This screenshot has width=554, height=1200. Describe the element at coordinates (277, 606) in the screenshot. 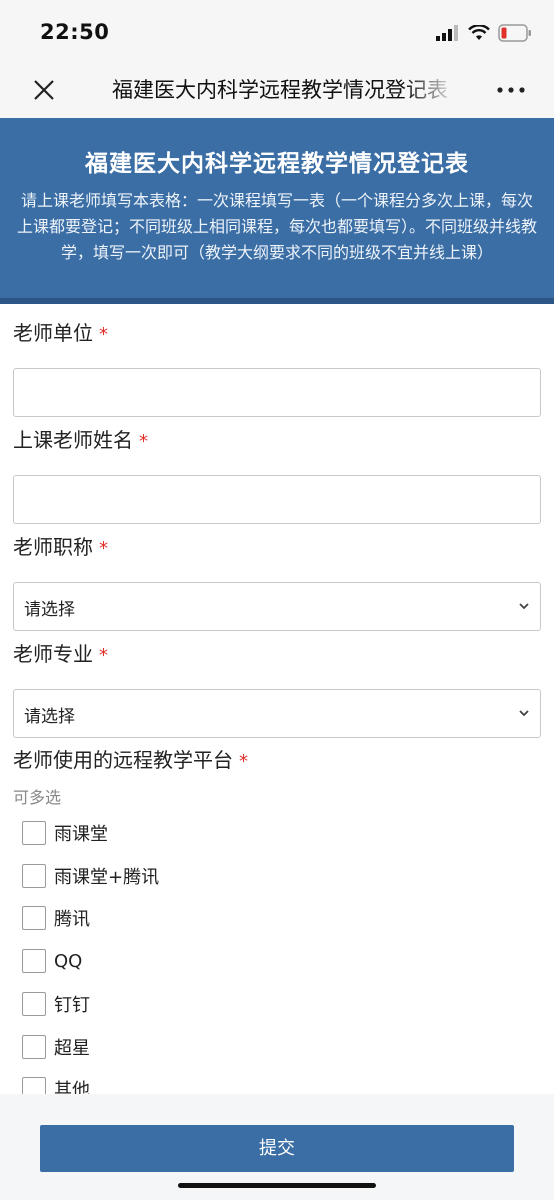

I see `teacher-title-select: 请选择` at that location.